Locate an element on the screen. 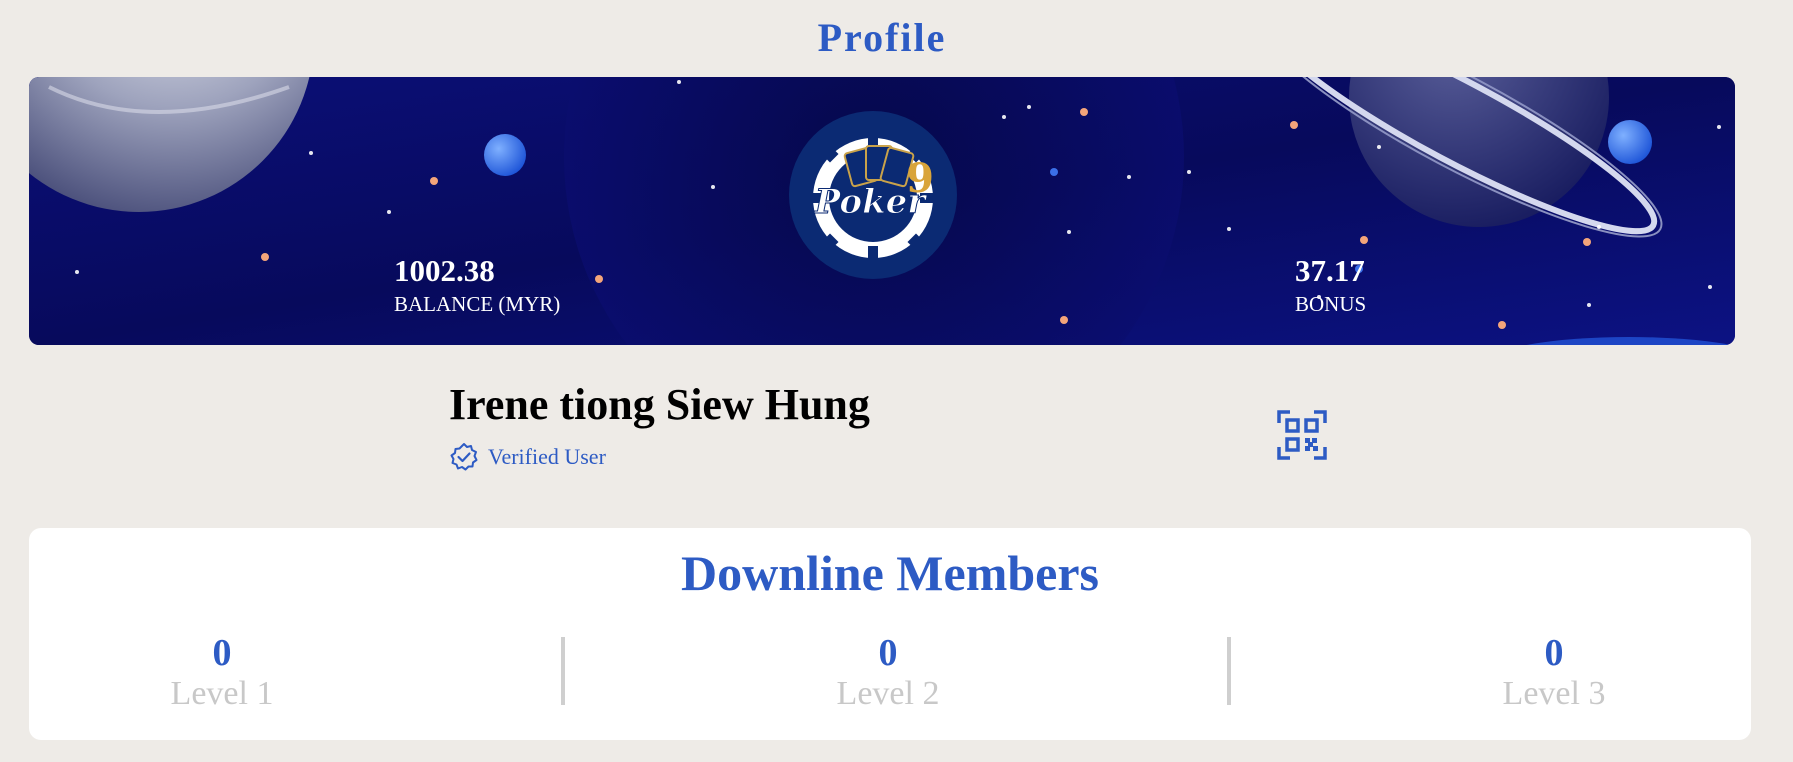  page-title: Profile is located at coordinates (882, 37).